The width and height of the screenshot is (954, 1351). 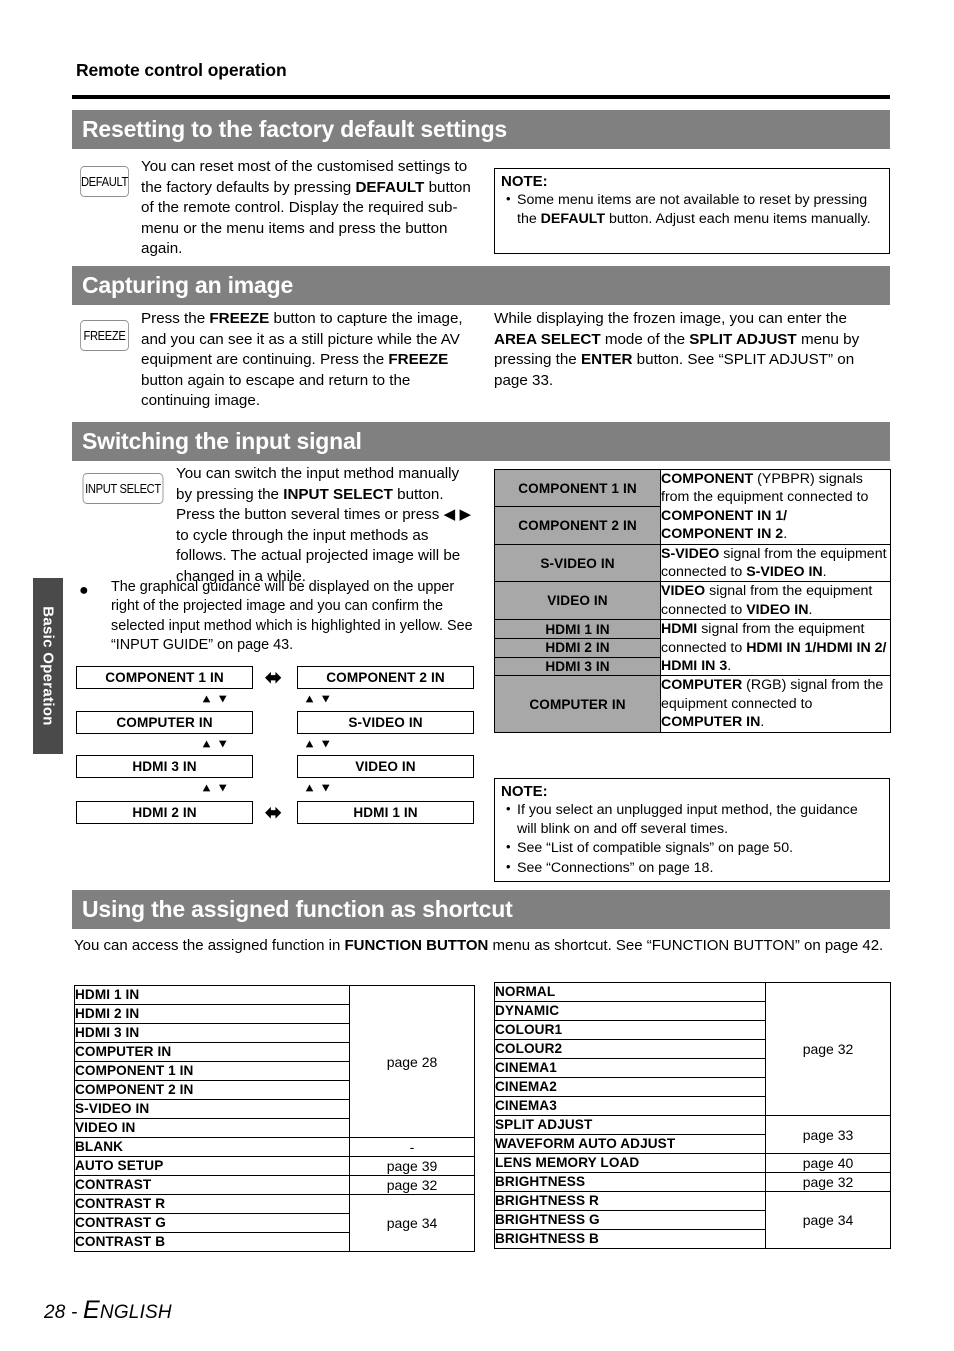 I want to click on shortcut-item-cell: CONTRAST, so click(x=212, y=1185).